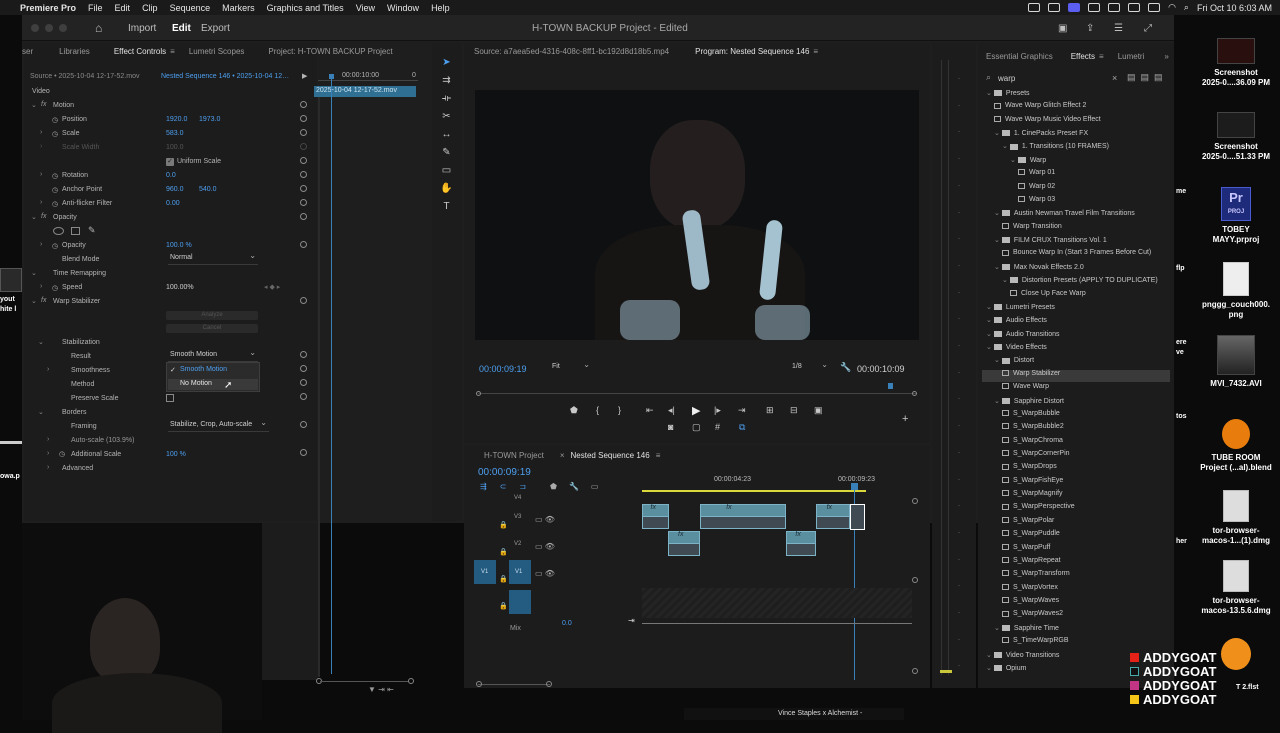  Describe the element at coordinates (794, 410) in the screenshot. I see `extract-icon: ⊟` at that location.